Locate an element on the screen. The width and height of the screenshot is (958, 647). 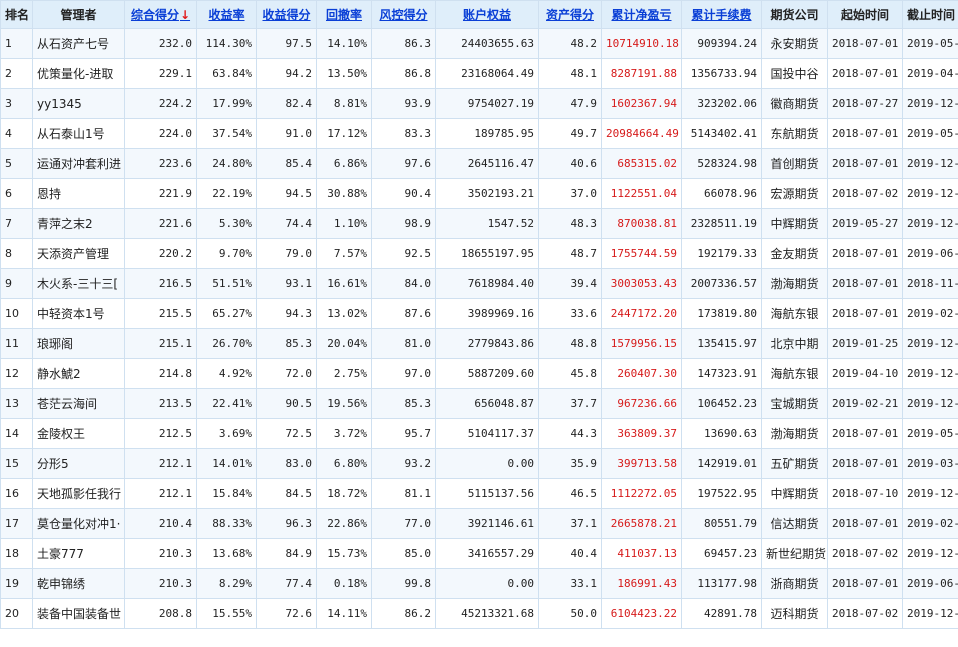
net-pnl-cell: 399713.58 is located at coordinates (641, 463).